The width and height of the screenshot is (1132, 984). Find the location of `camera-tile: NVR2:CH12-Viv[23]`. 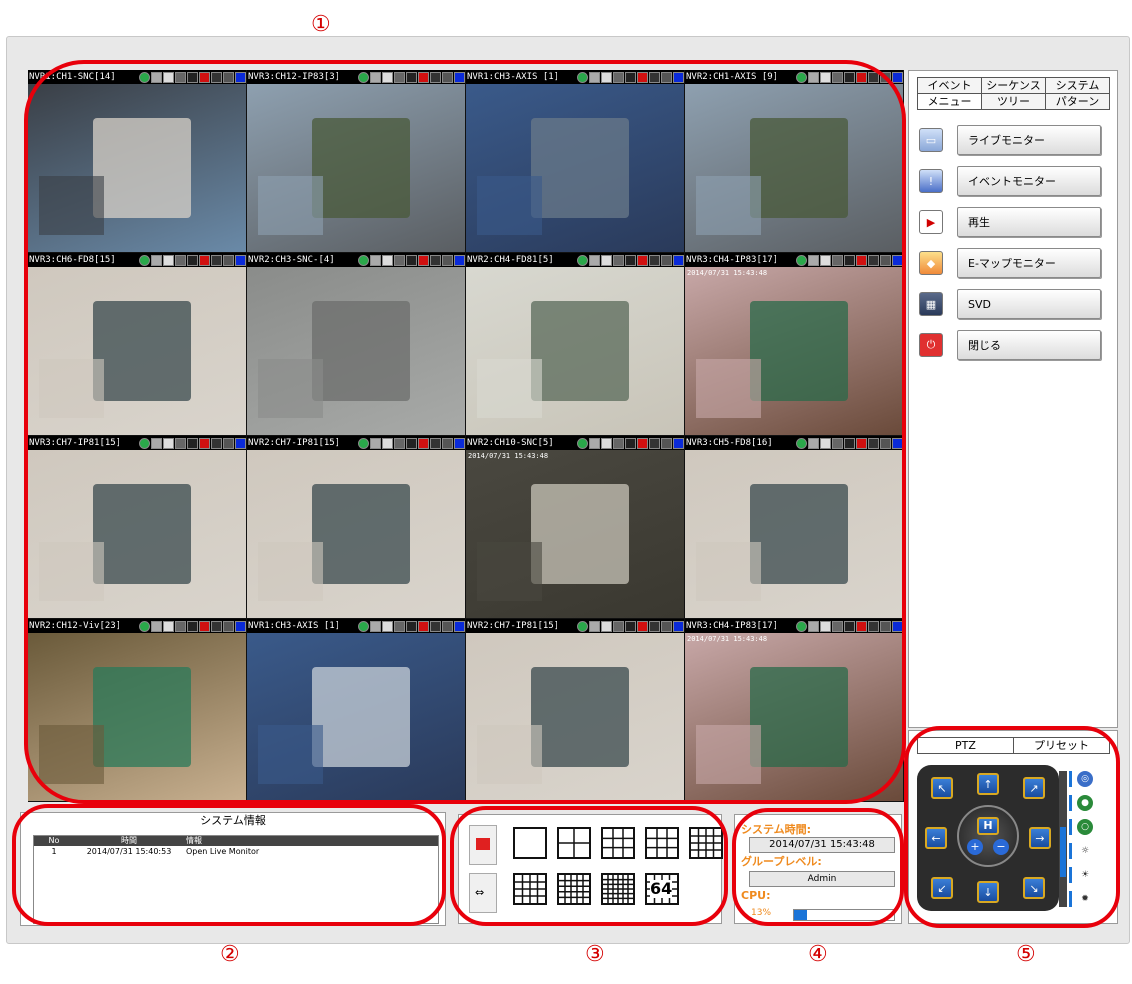

camera-tile: NVR2:CH12-Viv[23] is located at coordinates (137, 710).